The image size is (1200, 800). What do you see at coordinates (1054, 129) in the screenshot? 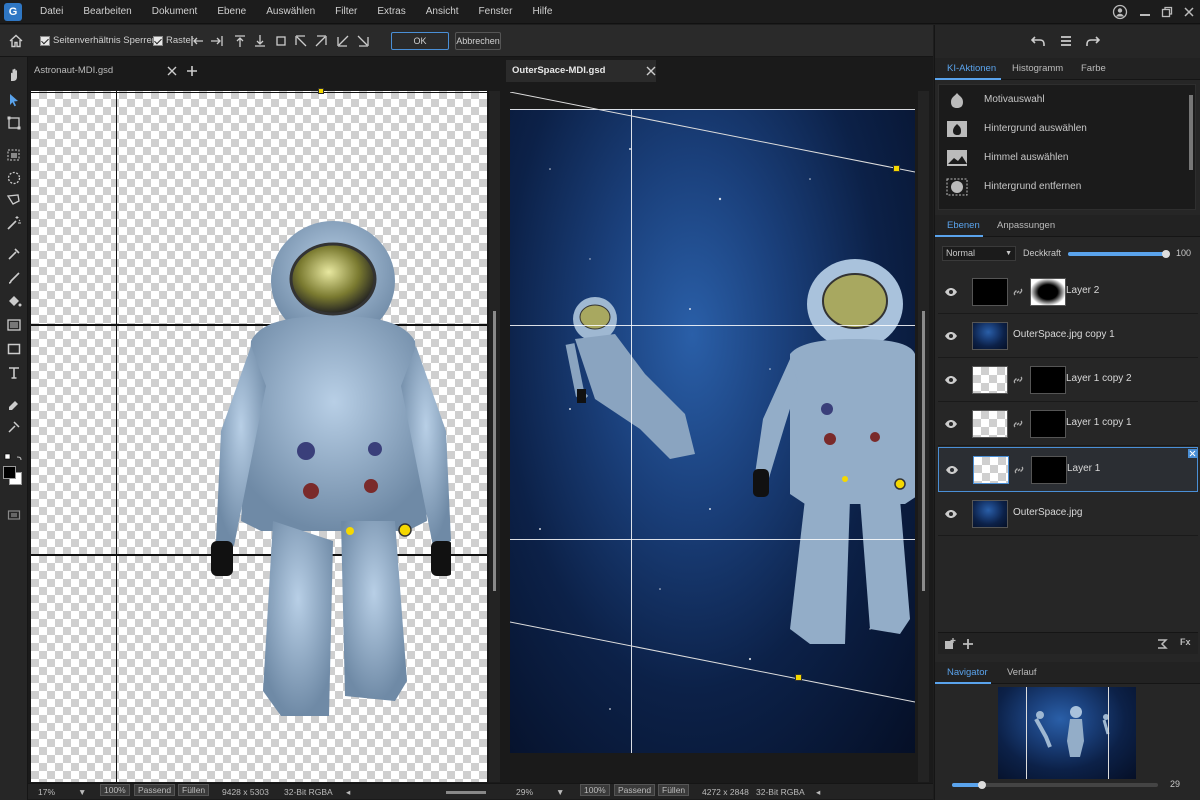
I see `ki-item-hintergrund-auswaehlen: Hintergrund auswählen` at bounding box center [1054, 129].